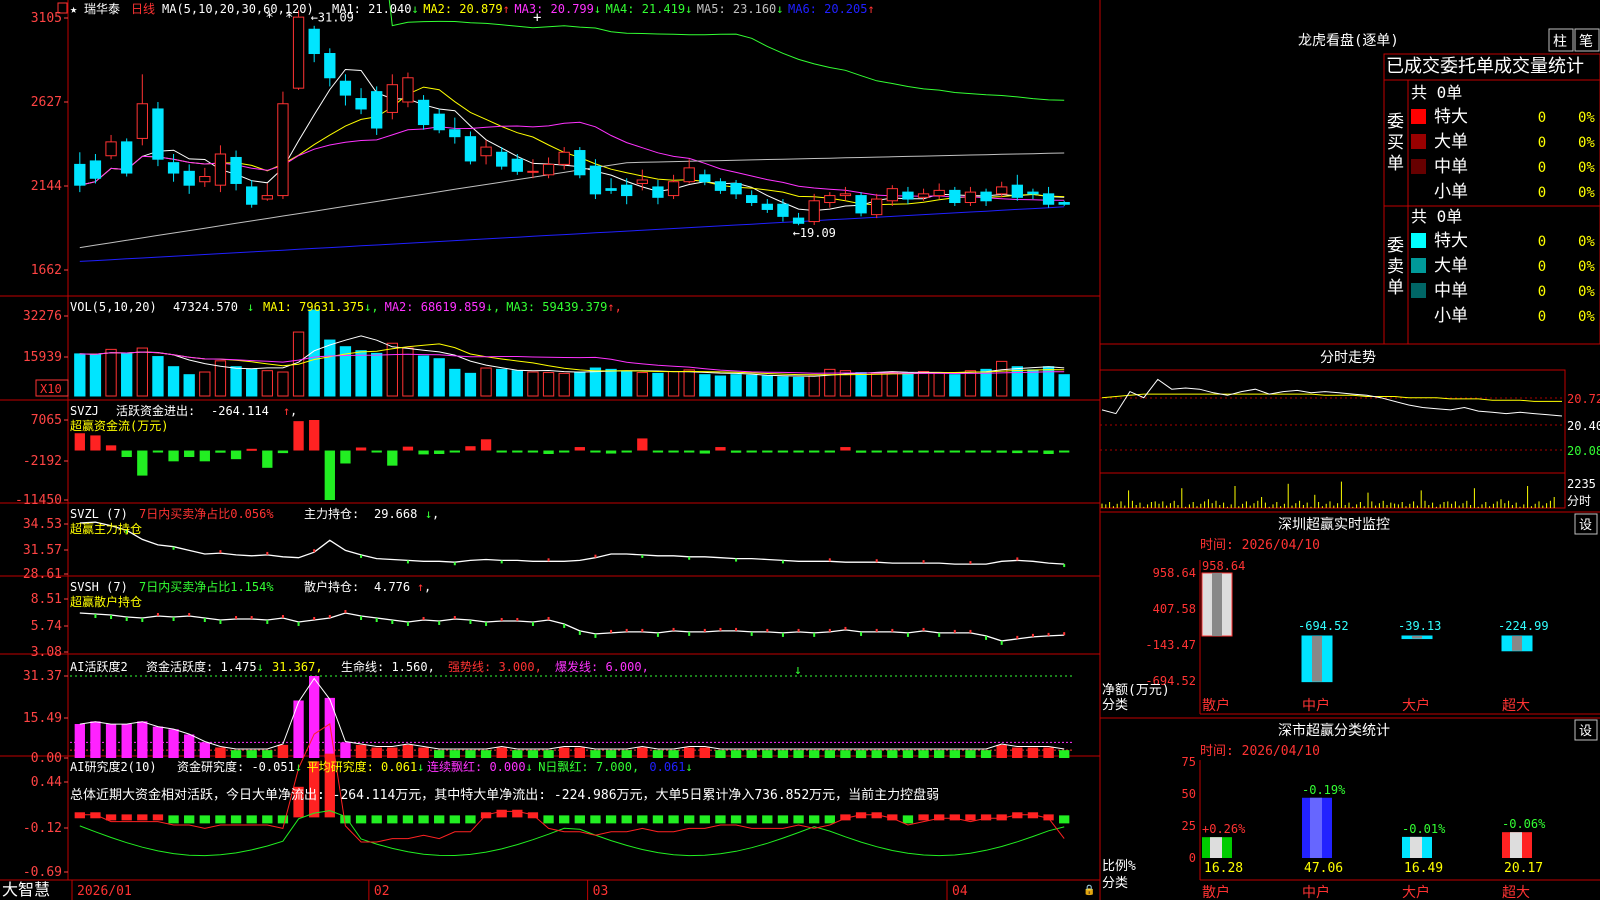 This screenshot has width=1600, height=900. I want to click on lock-icon: 🔒, so click(1089, 890).